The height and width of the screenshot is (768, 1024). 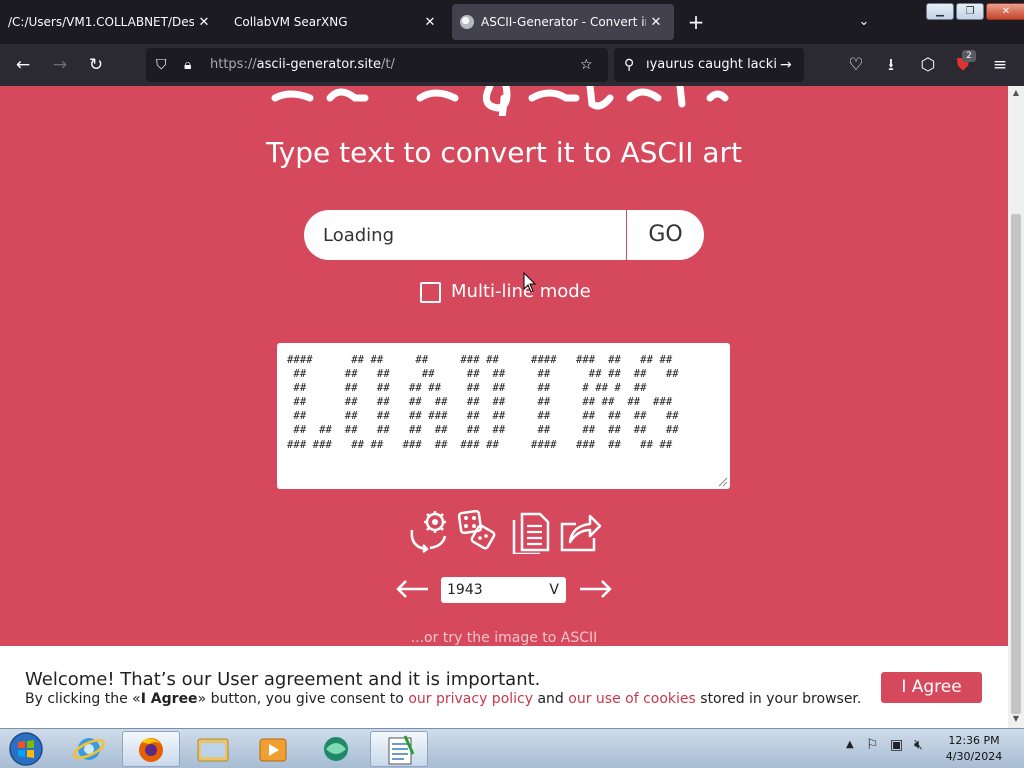 I want to click on site-favicon-icon, so click(x=467, y=22).